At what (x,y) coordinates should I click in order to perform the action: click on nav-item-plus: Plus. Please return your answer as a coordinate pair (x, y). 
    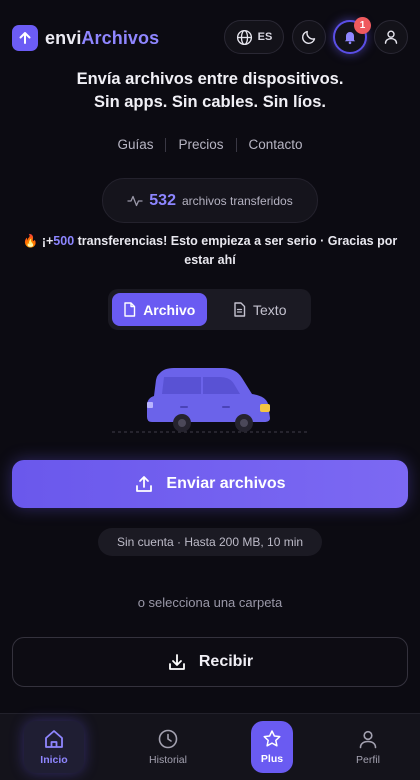
    Looking at the image, I should click on (272, 747).